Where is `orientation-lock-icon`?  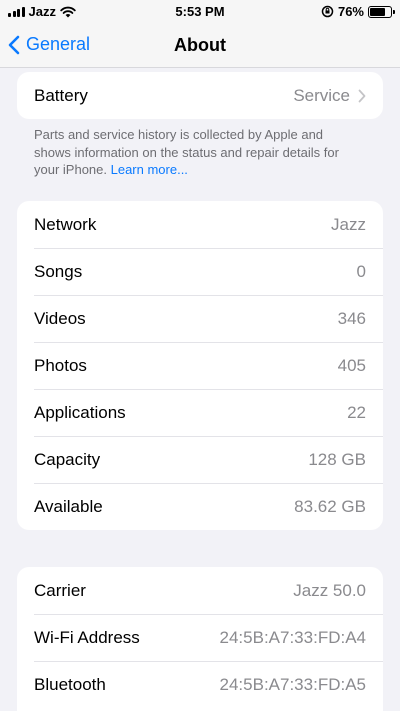 orientation-lock-icon is located at coordinates (327, 11).